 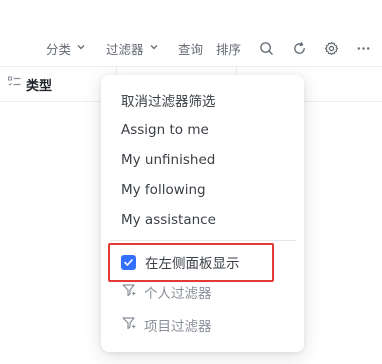 I want to click on menu-item-label: Assign to me, so click(x=165, y=130).